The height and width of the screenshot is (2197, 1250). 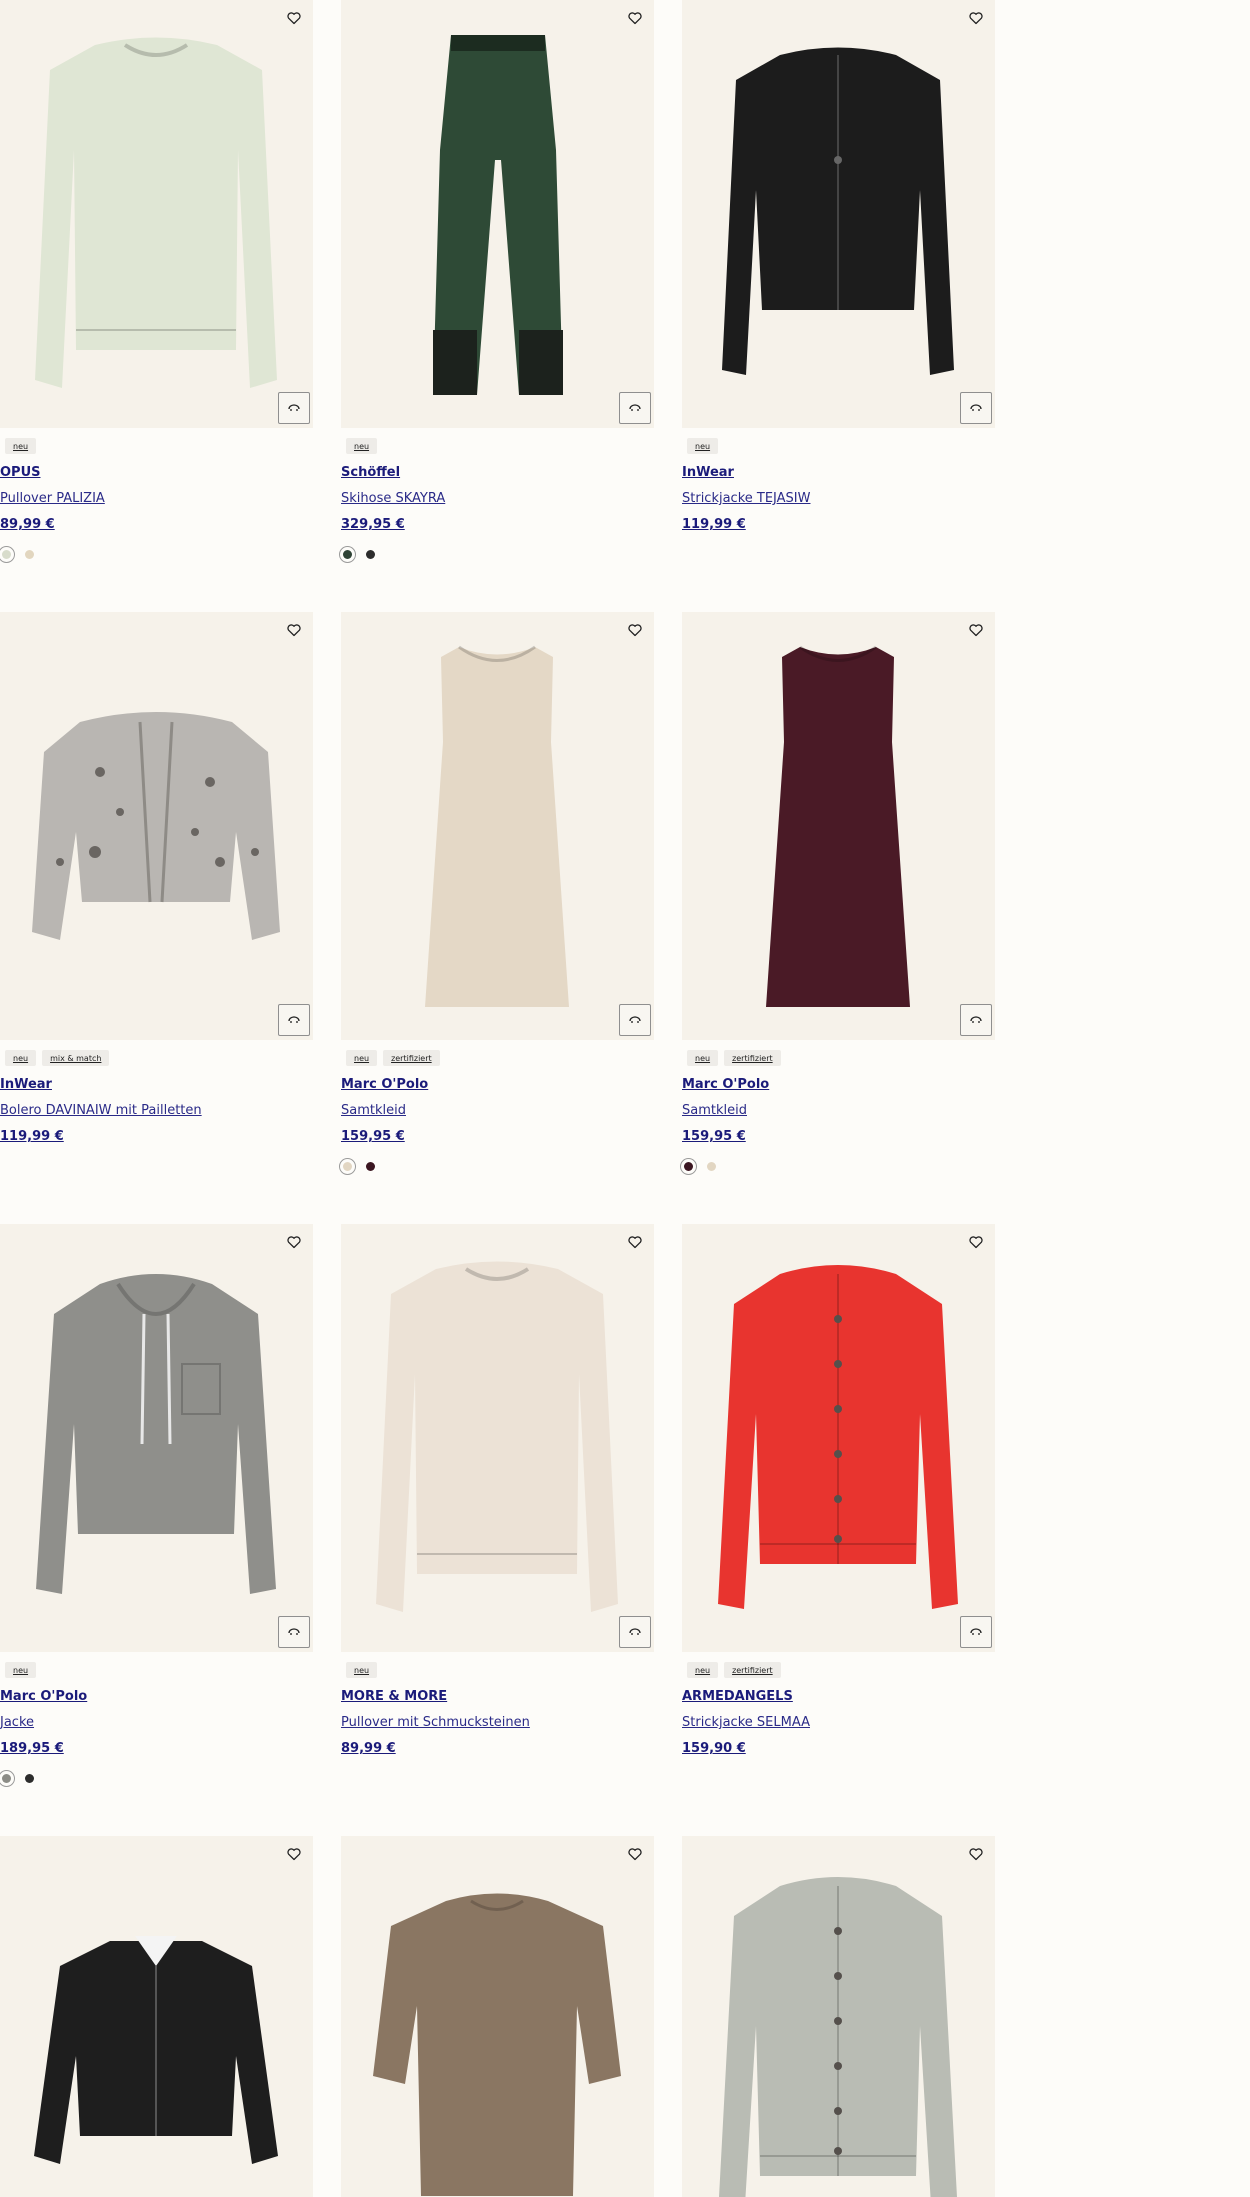 What do you see at coordinates (838, 1724) in the screenshot?
I see `product-name: Strickjacke SELMAA` at bounding box center [838, 1724].